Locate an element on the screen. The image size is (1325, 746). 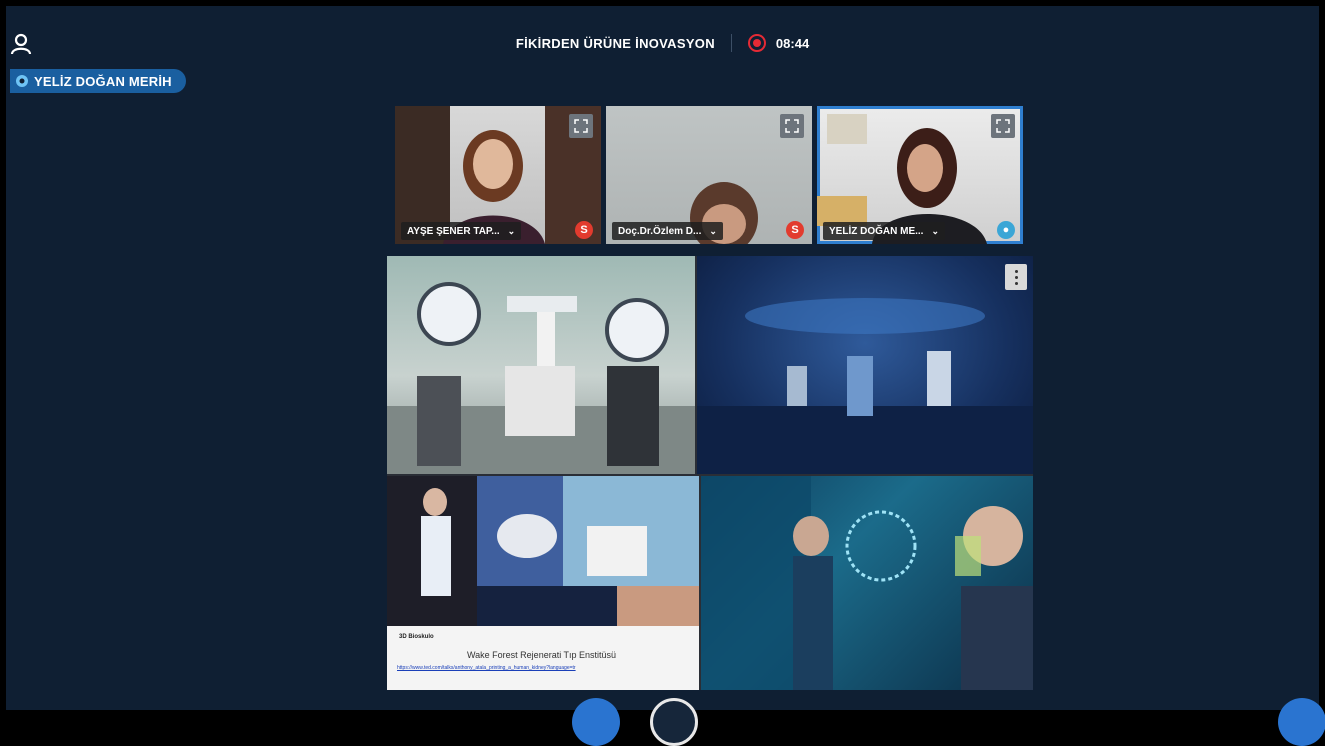
participant-name-tag: AYŞE ŞENER TAP... ⌄ is located at coordinates (461, 231).